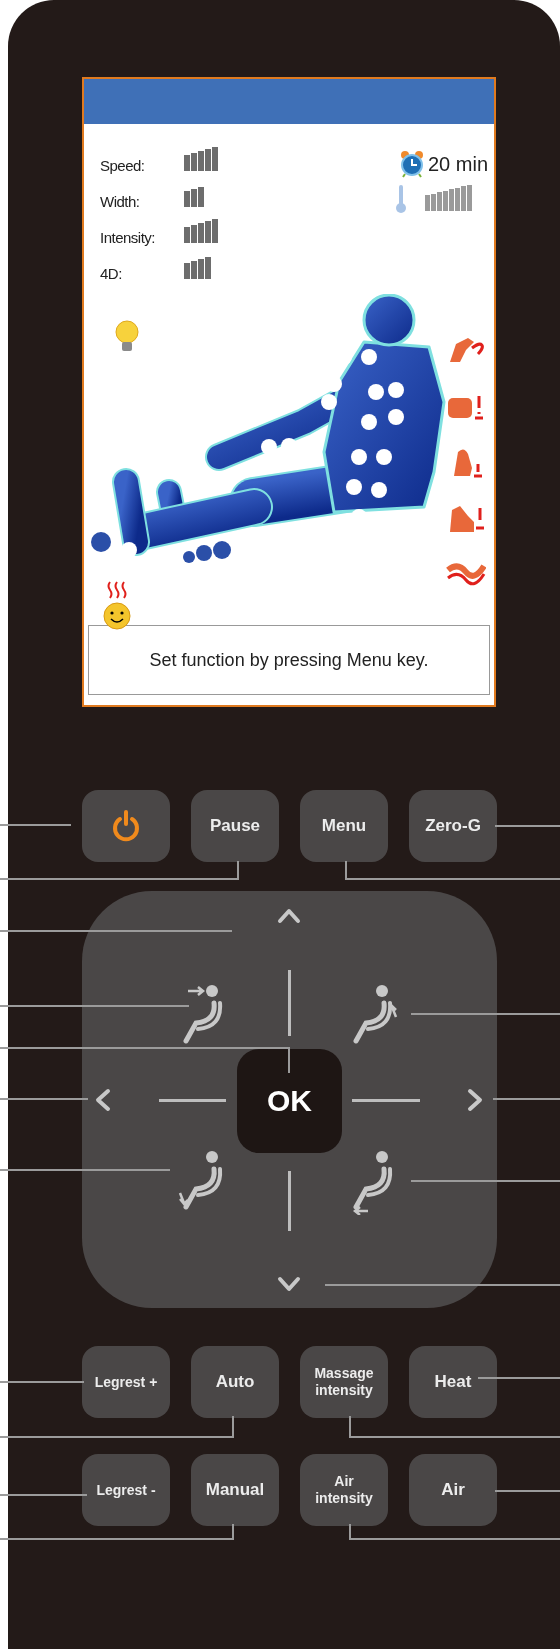 The height and width of the screenshot is (1649, 560). What do you see at coordinates (117, 606) in the screenshot?
I see `heat-smiley-icon` at bounding box center [117, 606].